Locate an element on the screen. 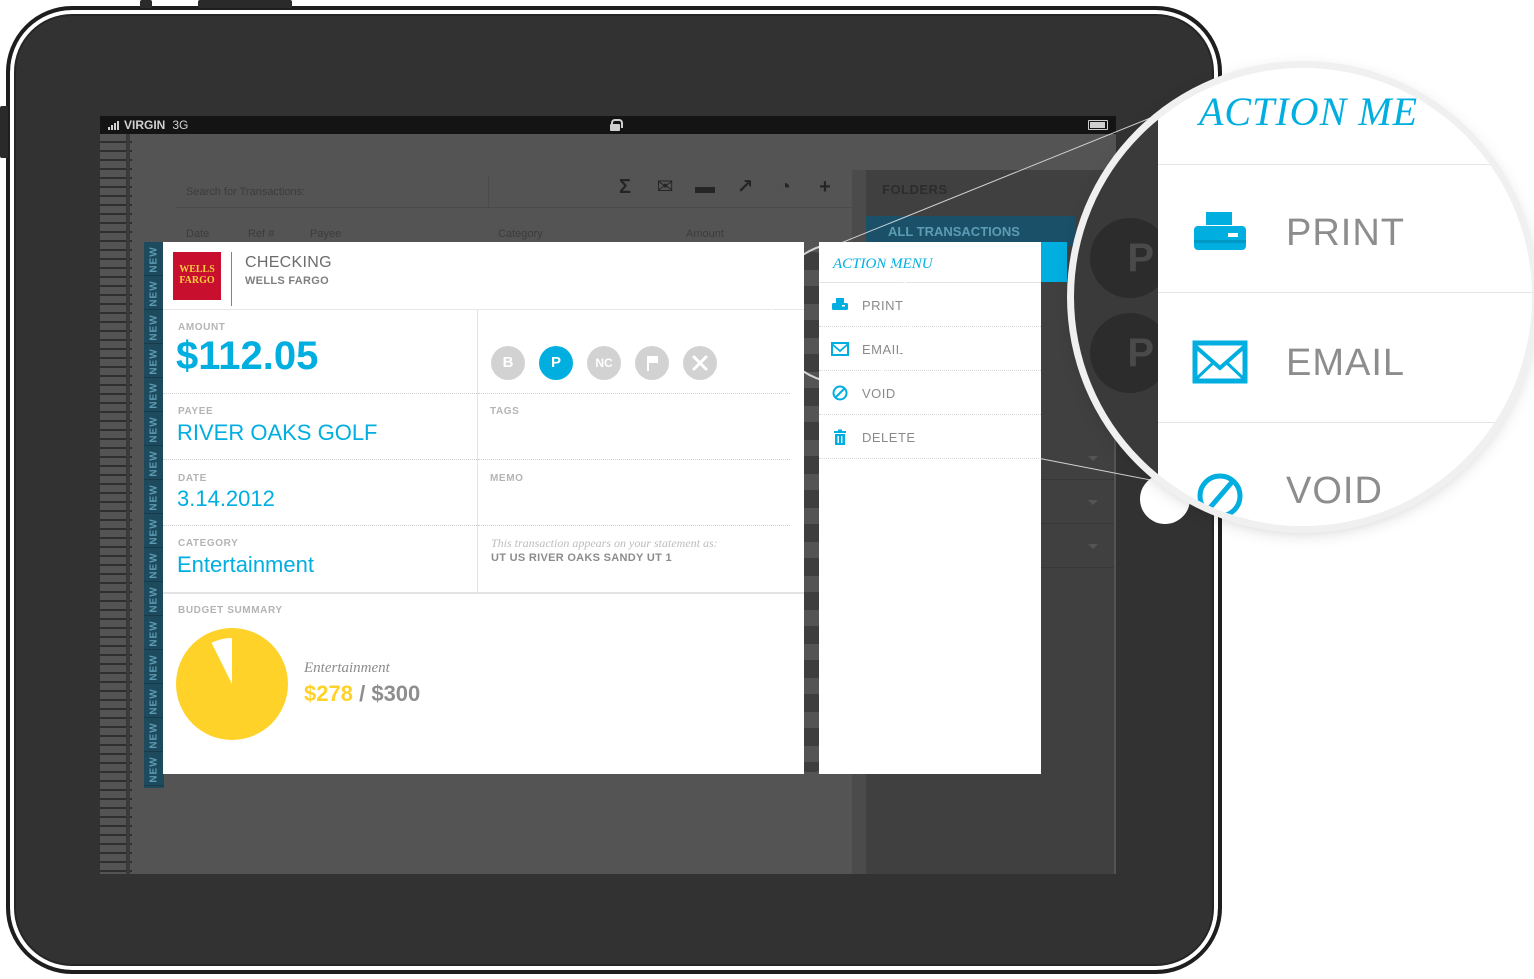 Image resolution: width=1534 pixels, height=979 pixels. status-b-button: B is located at coordinates (508, 363).